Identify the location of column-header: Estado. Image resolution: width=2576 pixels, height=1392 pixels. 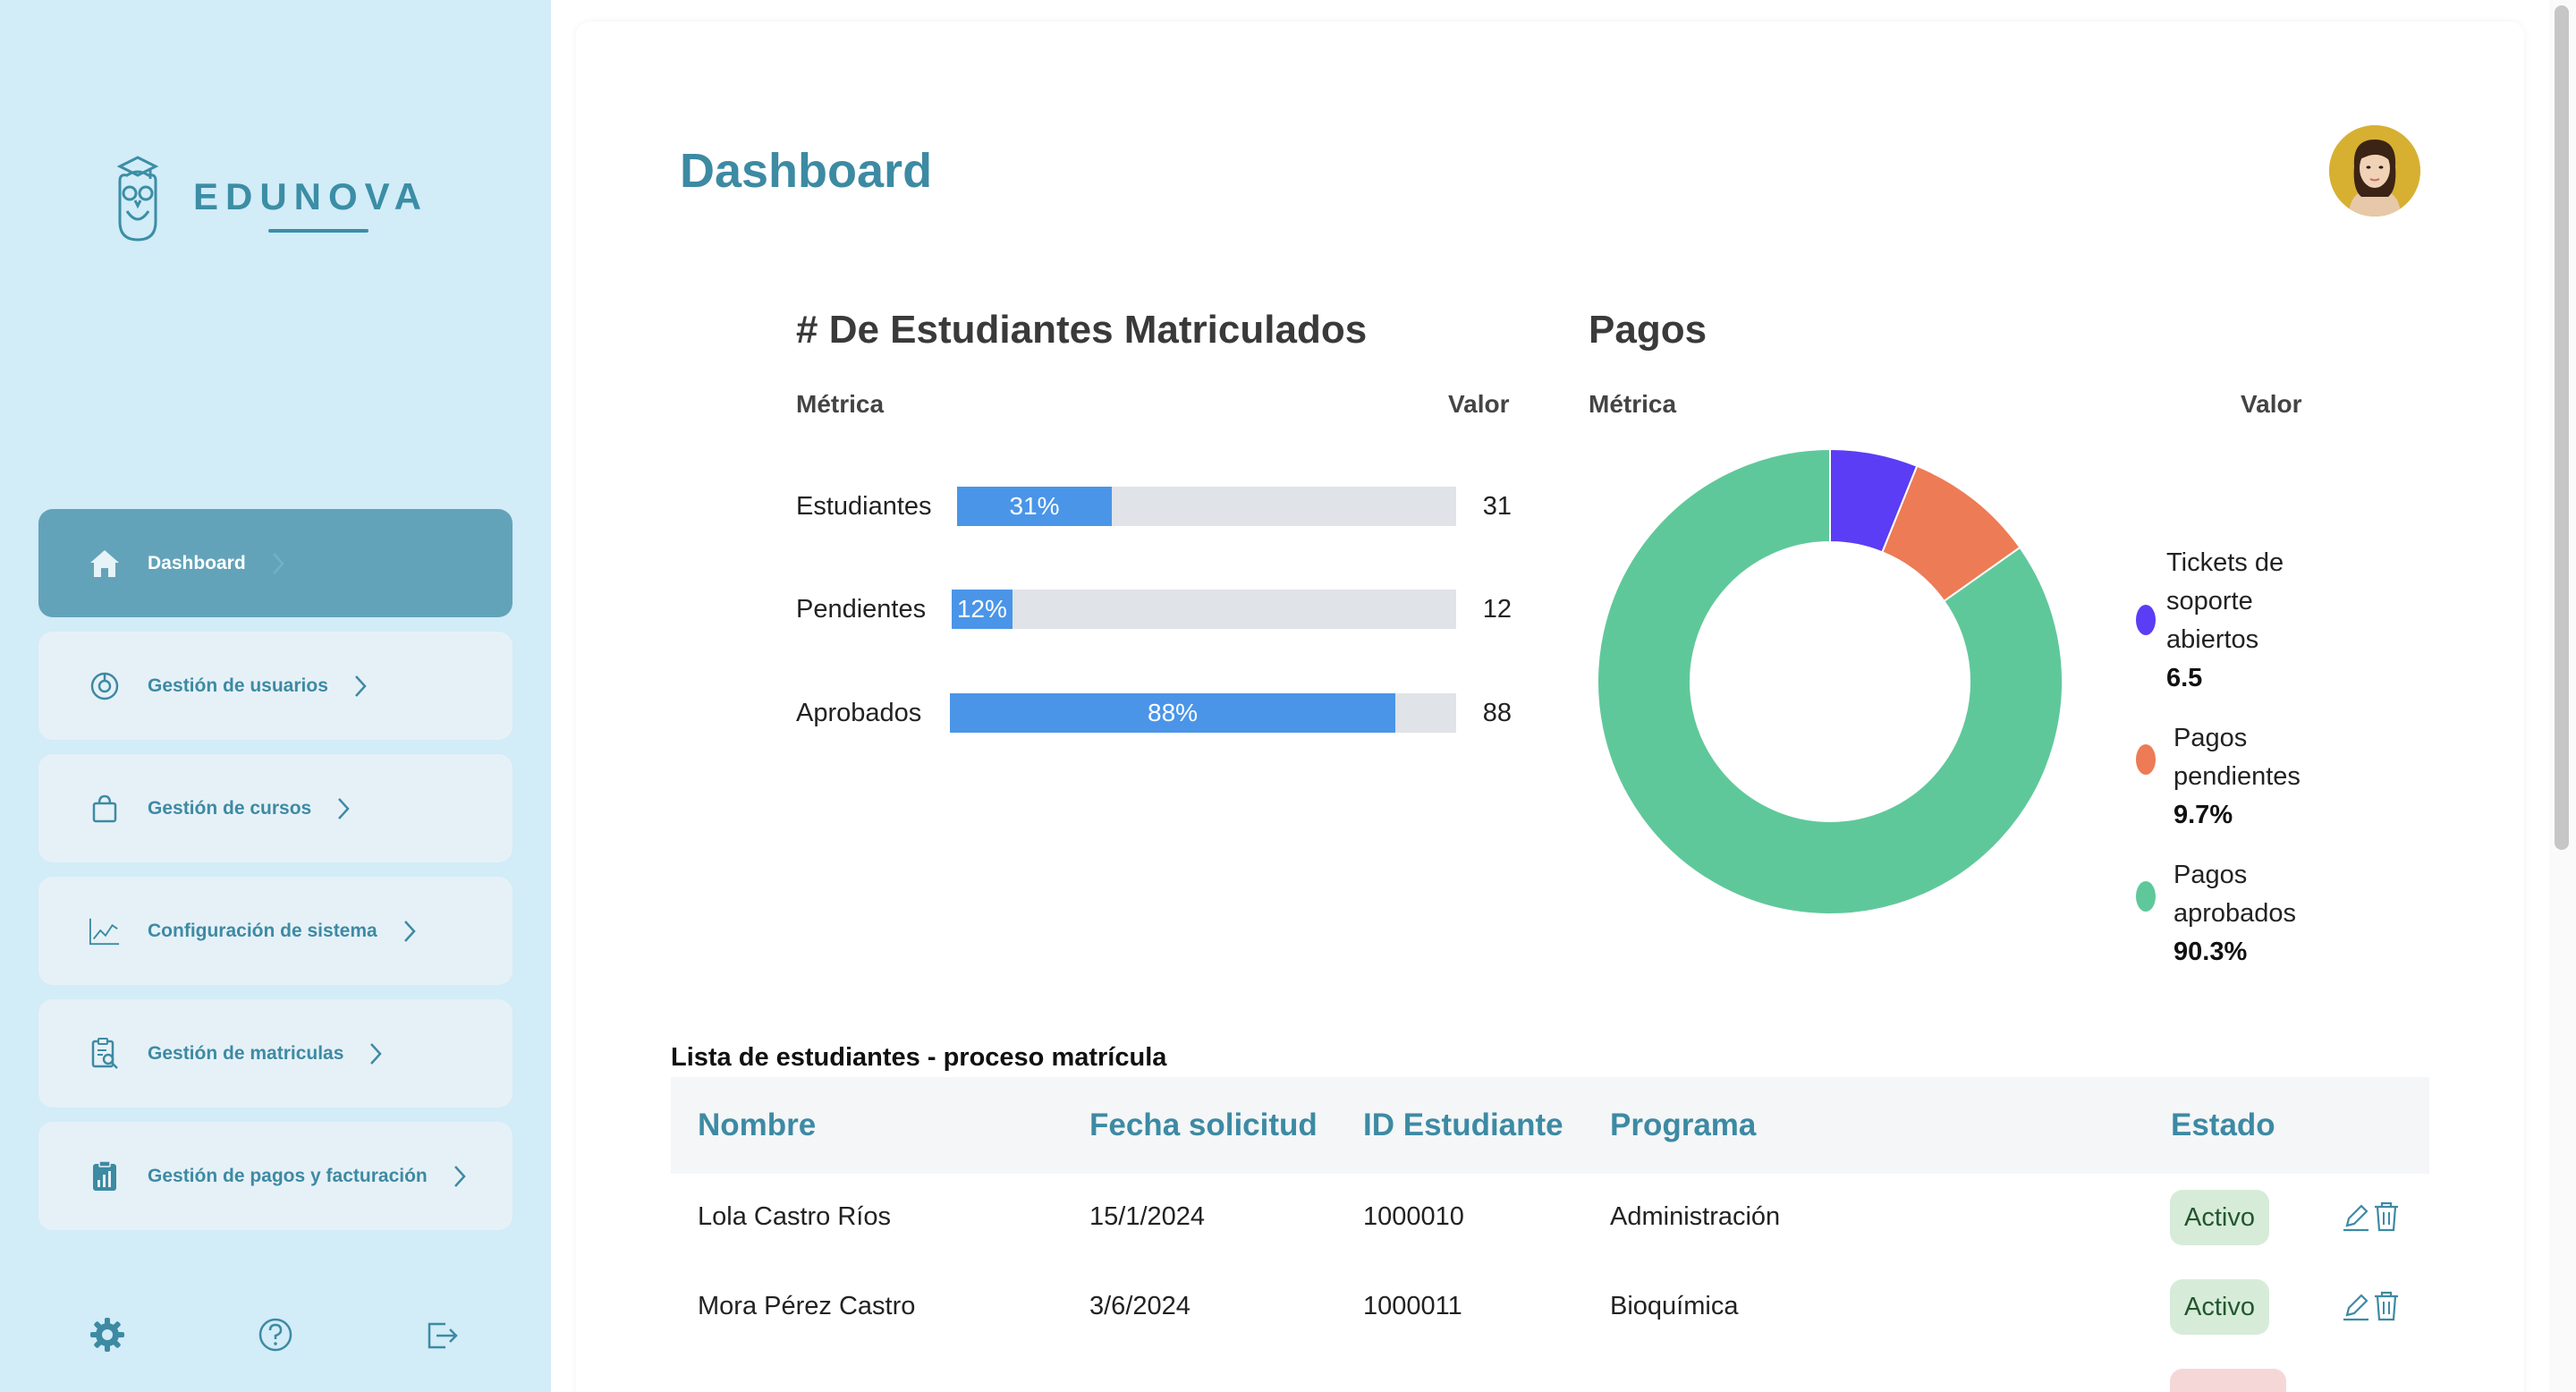
(2223, 1125).